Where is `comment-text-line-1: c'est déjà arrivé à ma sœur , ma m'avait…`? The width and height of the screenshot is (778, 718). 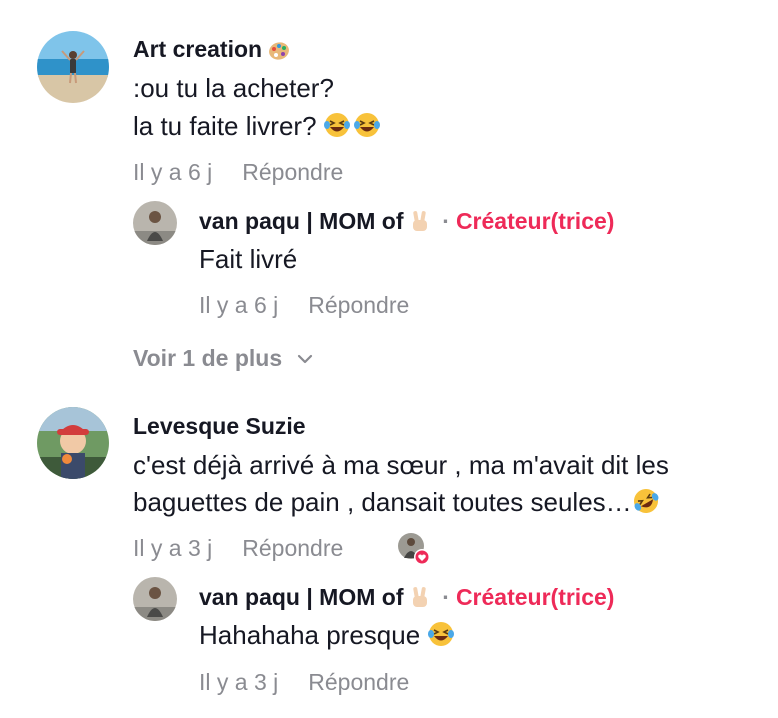 comment-text-line-1: c'est déjà arrivé à ma sœur , ma m'avait… is located at coordinates (401, 465).